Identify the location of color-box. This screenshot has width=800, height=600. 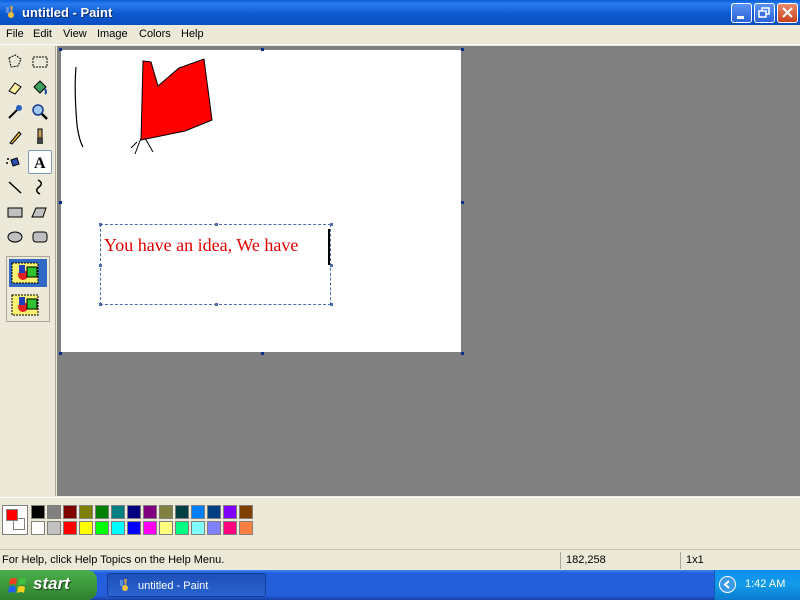
(400, 521).